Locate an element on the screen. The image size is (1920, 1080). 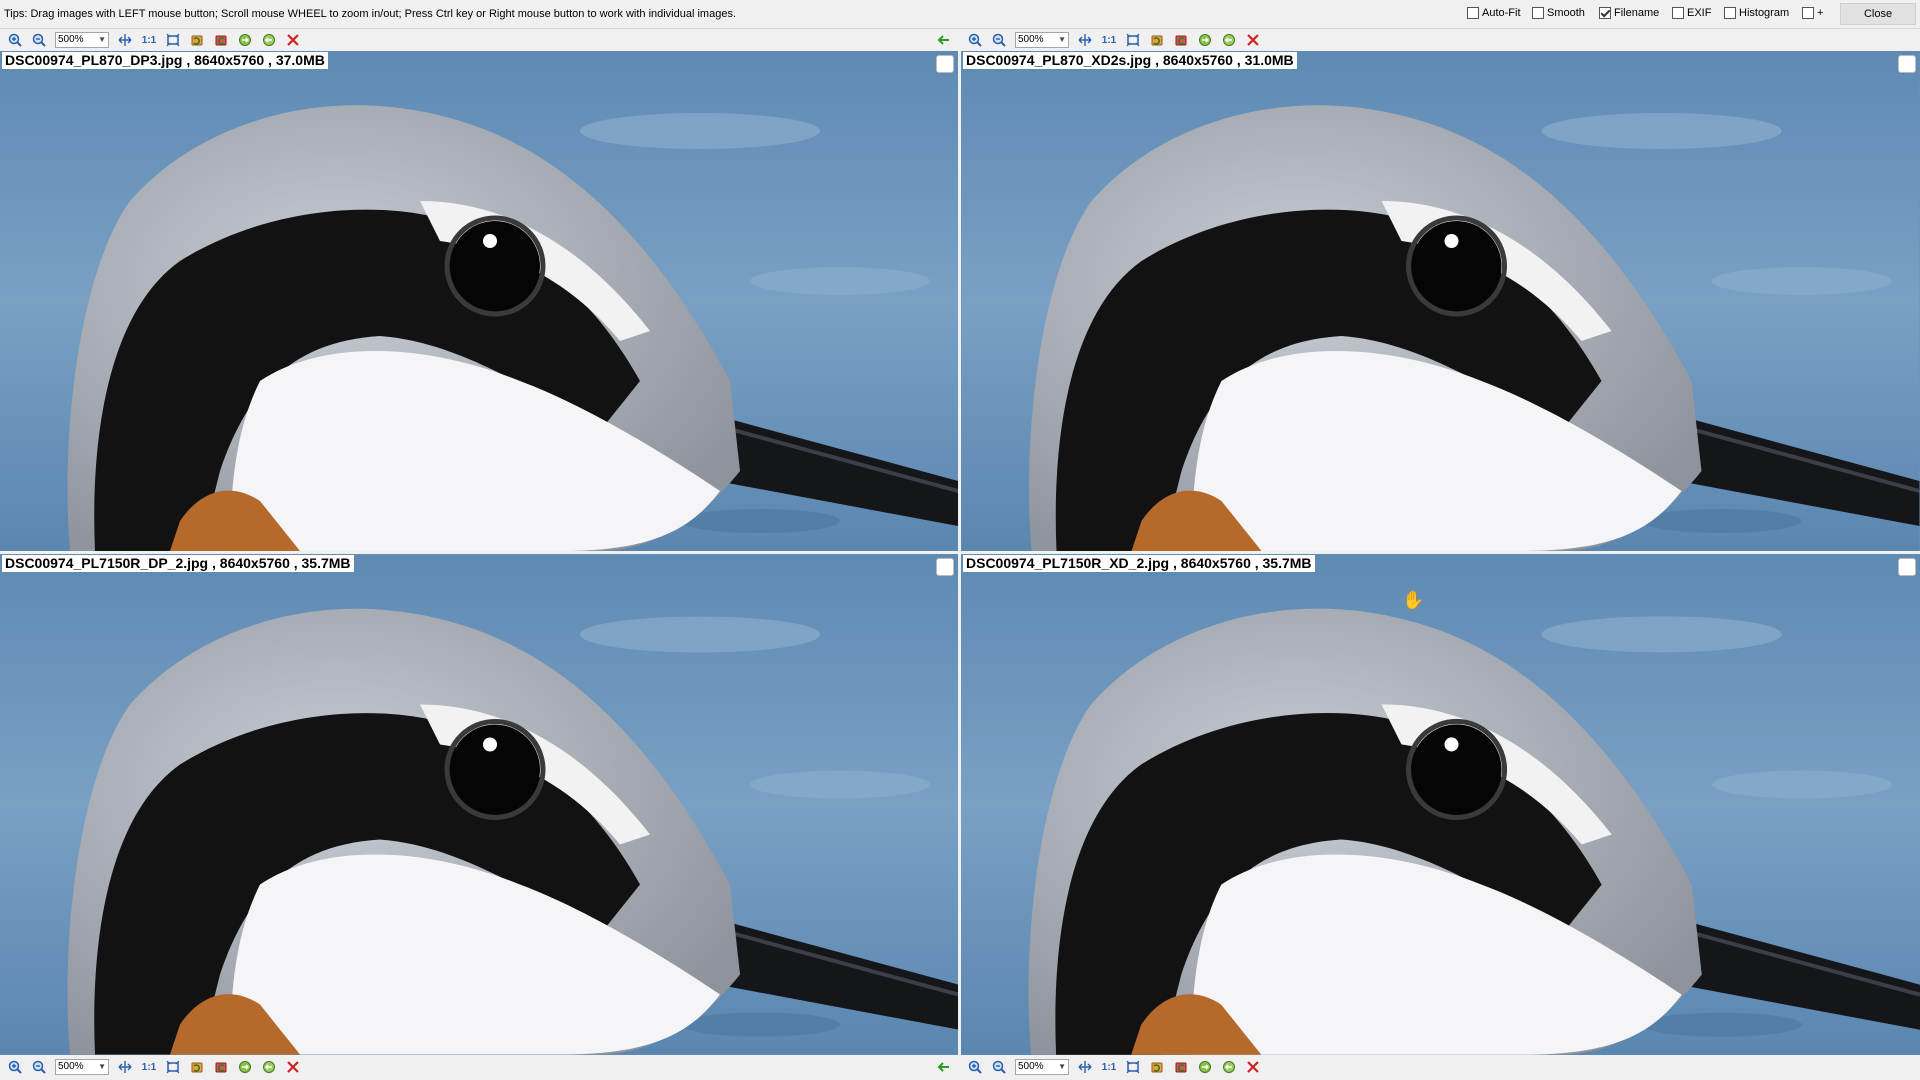
exif-checkbox is located at coordinates (1678, 13).